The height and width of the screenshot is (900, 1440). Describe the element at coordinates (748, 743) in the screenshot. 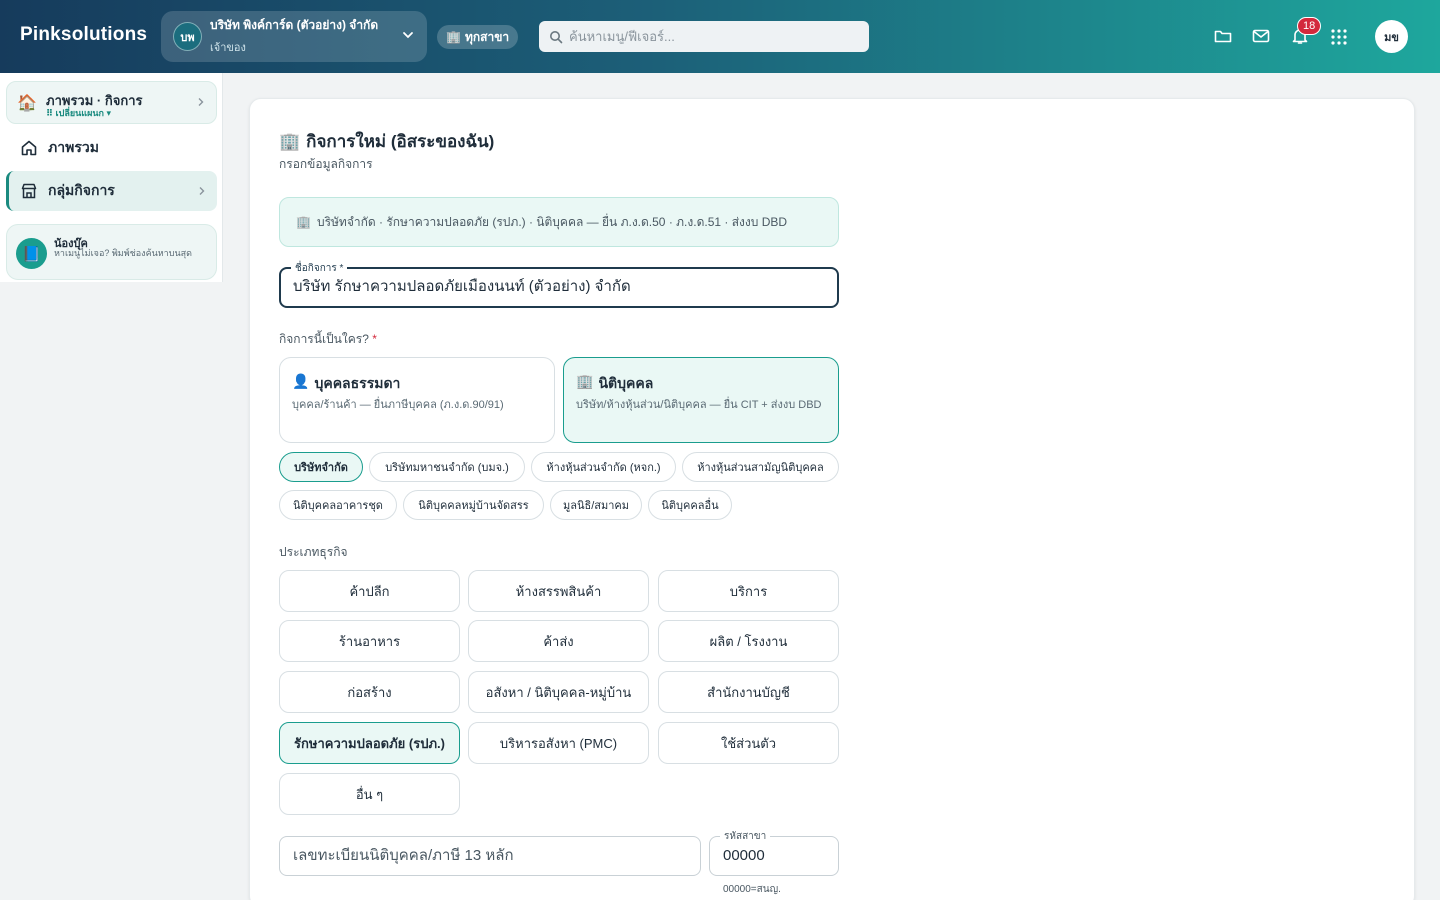

I see `business-type-button: ใช้ส่วนตัว` at that location.